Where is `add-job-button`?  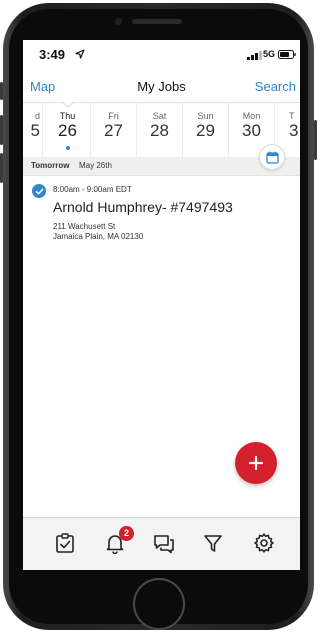
add-job-button is located at coordinates (256, 463).